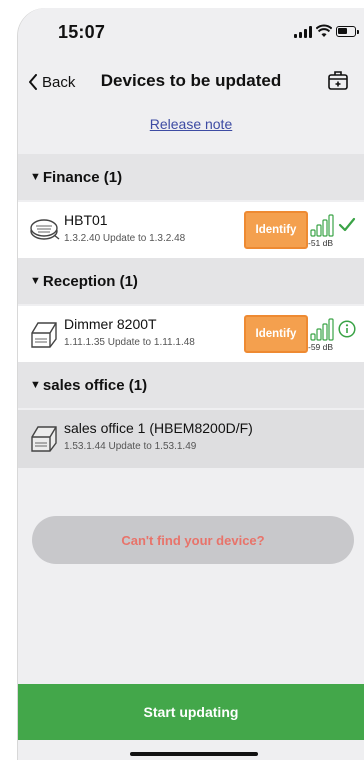 This screenshot has width=364, height=760. I want to click on info-icon, so click(347, 329).